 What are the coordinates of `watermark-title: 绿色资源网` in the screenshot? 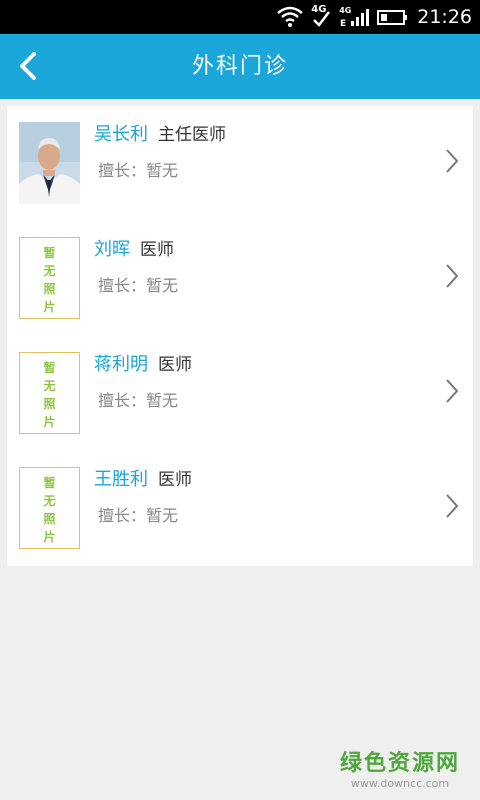 It's located at (399, 763).